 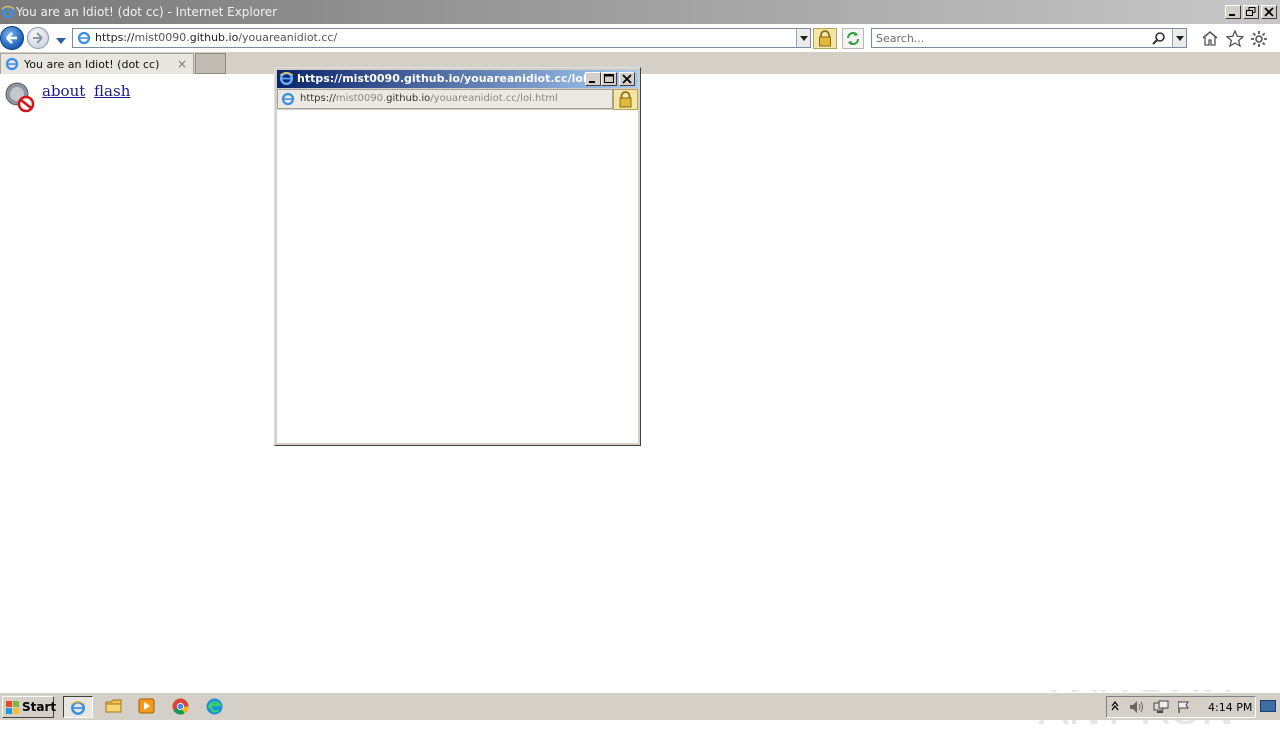 What do you see at coordinates (63, 91) in the screenshot?
I see `about-link: about` at bounding box center [63, 91].